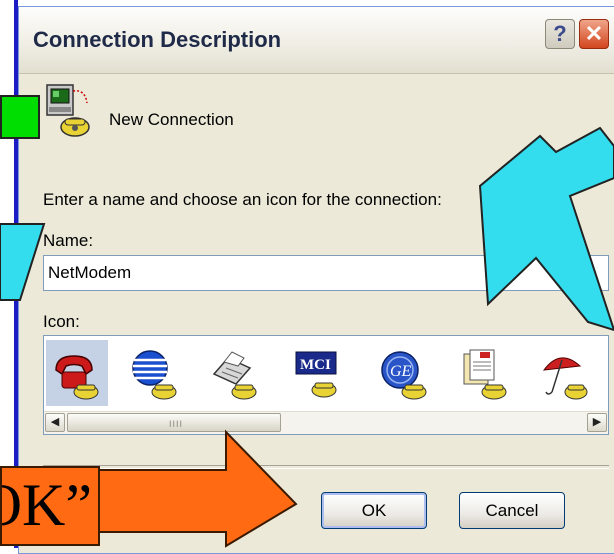 This screenshot has height=554, width=614. Describe the element at coordinates (546, 229) in the screenshot. I see `arrow-to-icon-list-icon` at that location.